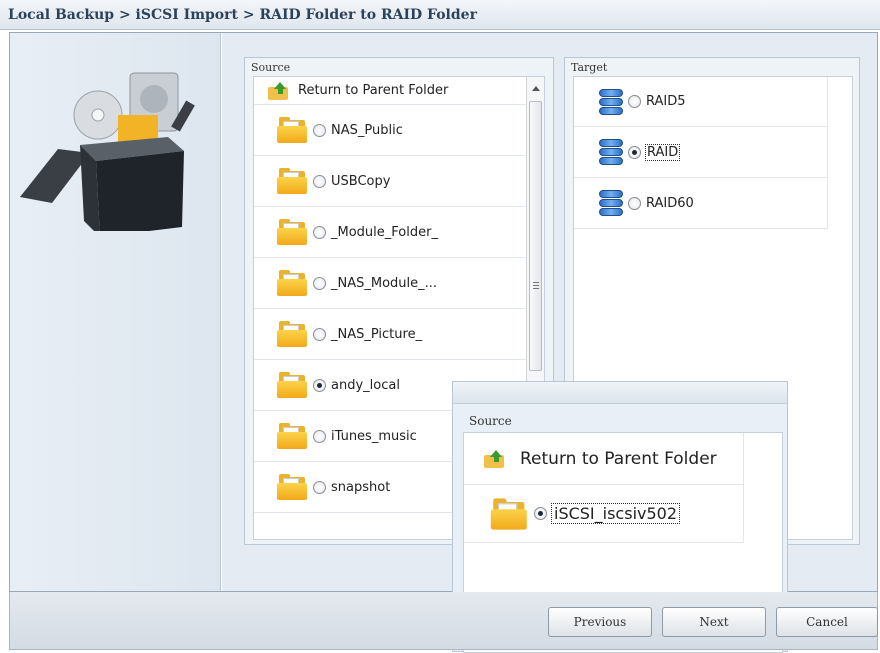 This screenshot has width=880, height=653. Describe the element at coordinates (589, 67) in the screenshot. I see `target-title: Target` at that location.